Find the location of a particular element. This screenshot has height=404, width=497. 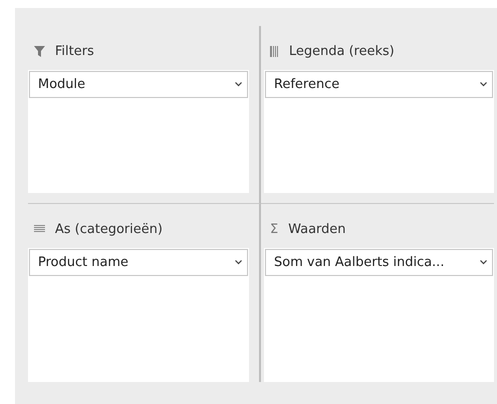

field-dropdown: Module is located at coordinates (138, 84).